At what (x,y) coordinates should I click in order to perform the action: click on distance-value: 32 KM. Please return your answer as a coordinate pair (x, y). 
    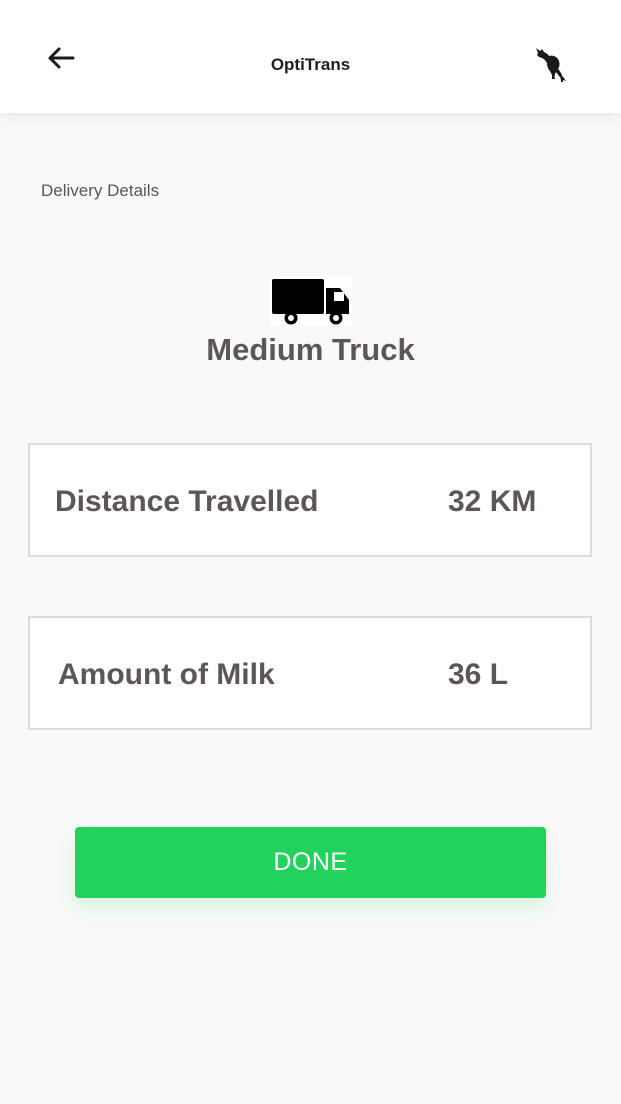
    Looking at the image, I should click on (492, 501).